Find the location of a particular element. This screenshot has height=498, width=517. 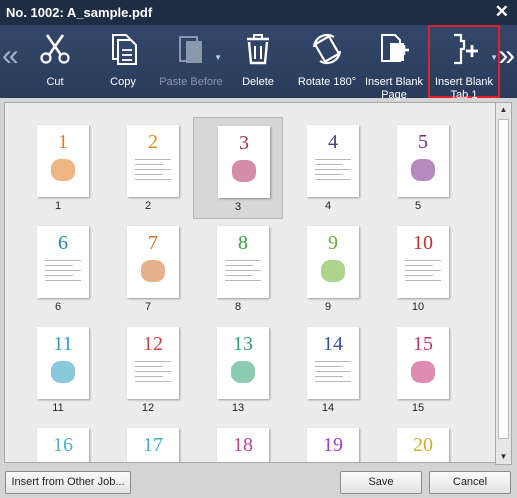

page-thumbnail: 11 11 is located at coordinates (58, 370).